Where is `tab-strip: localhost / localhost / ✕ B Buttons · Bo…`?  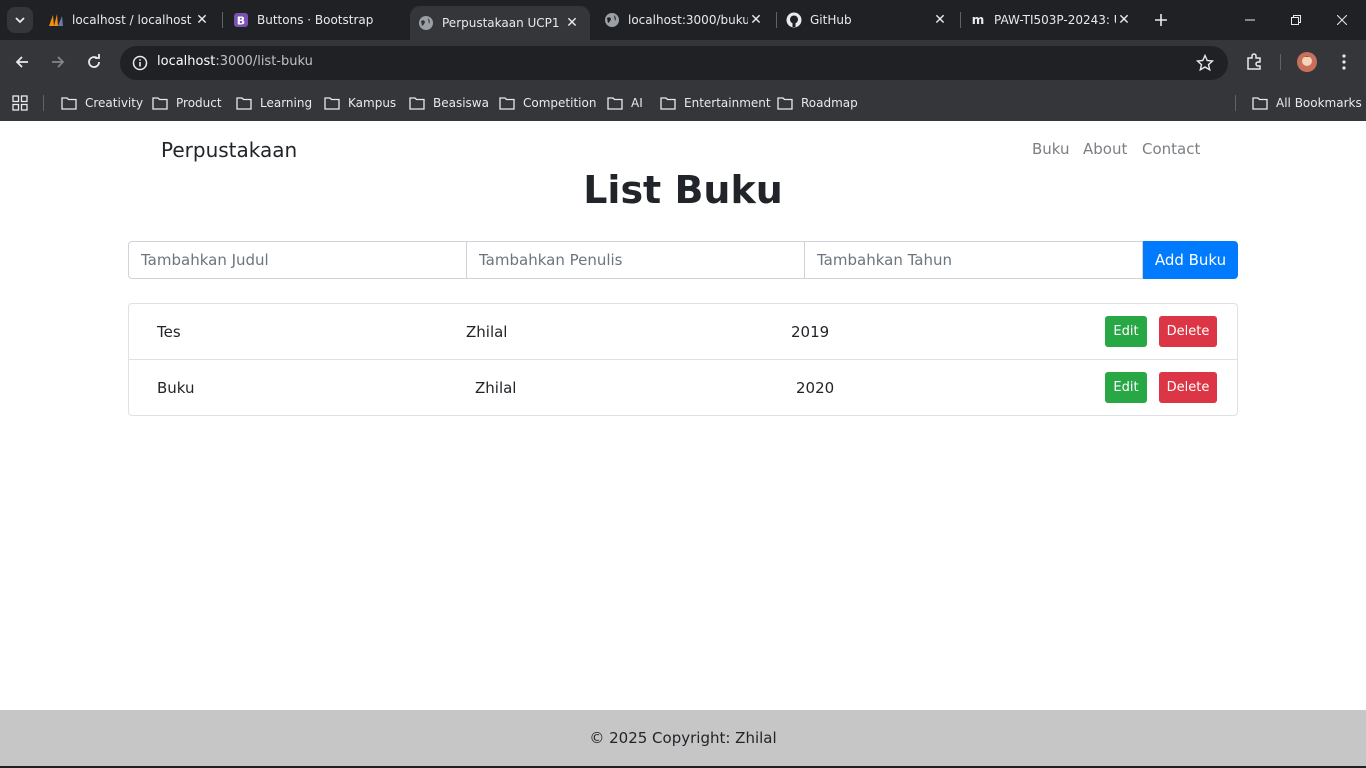 tab-strip: localhost / localhost / ✕ B Buttons · Bo… is located at coordinates (683, 20).